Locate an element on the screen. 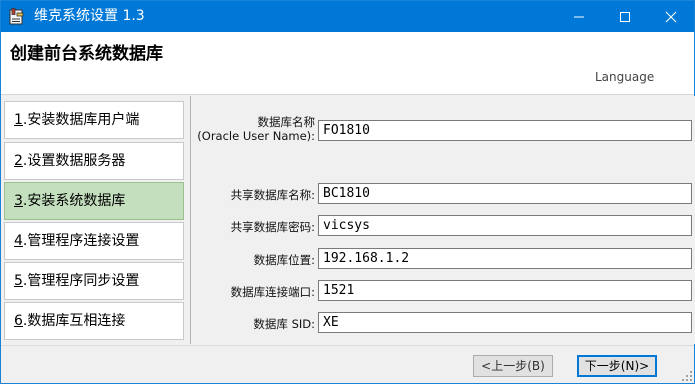 The image size is (695, 384). db-name-field: FO1810 is located at coordinates (505, 130).